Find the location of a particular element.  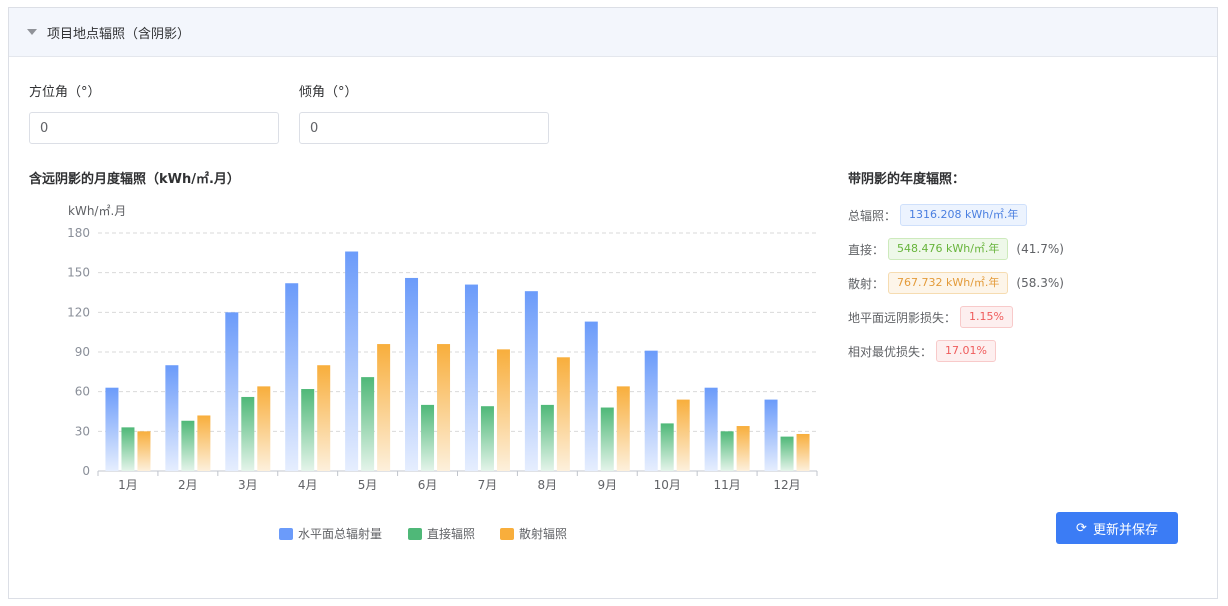

relative-loss-label: 相对最优损失： is located at coordinates (890, 351).